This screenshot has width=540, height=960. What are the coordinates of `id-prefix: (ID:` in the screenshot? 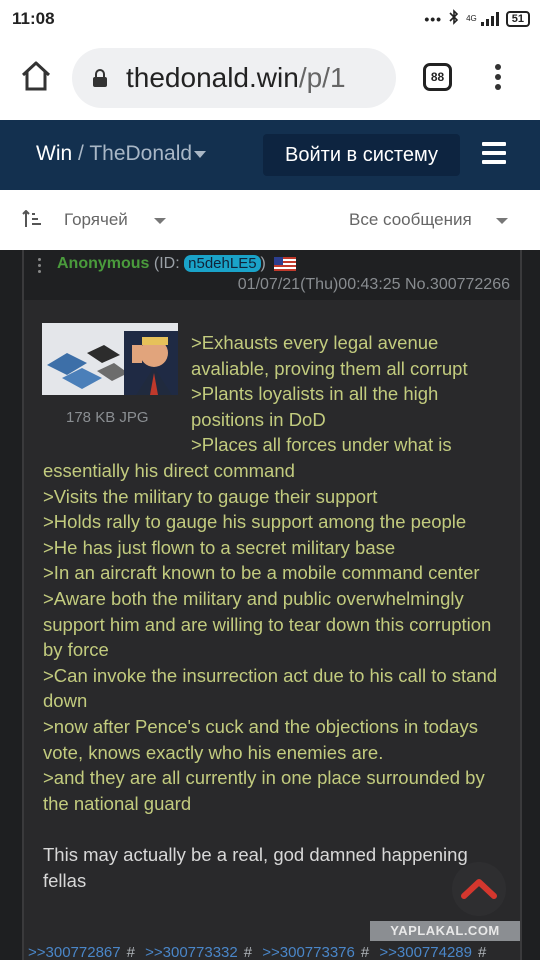 It's located at (166, 263).